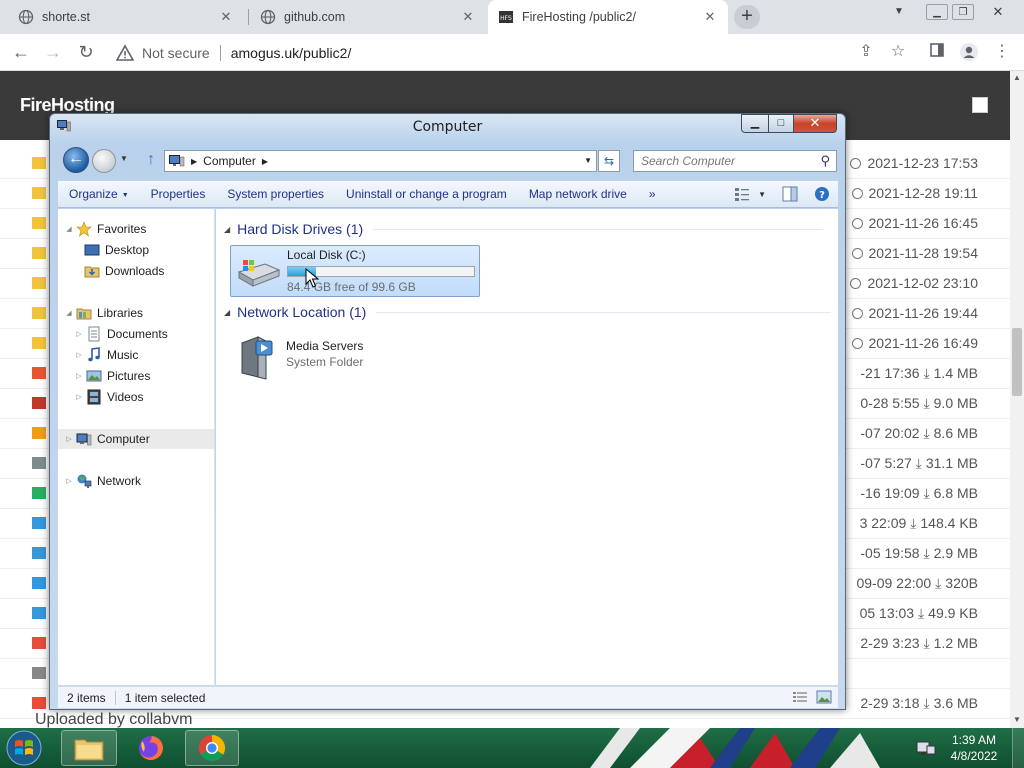 This screenshot has width=1024, height=768. Describe the element at coordinates (53, 52) in the screenshot. I see `forward-arrow-icon: →` at that location.